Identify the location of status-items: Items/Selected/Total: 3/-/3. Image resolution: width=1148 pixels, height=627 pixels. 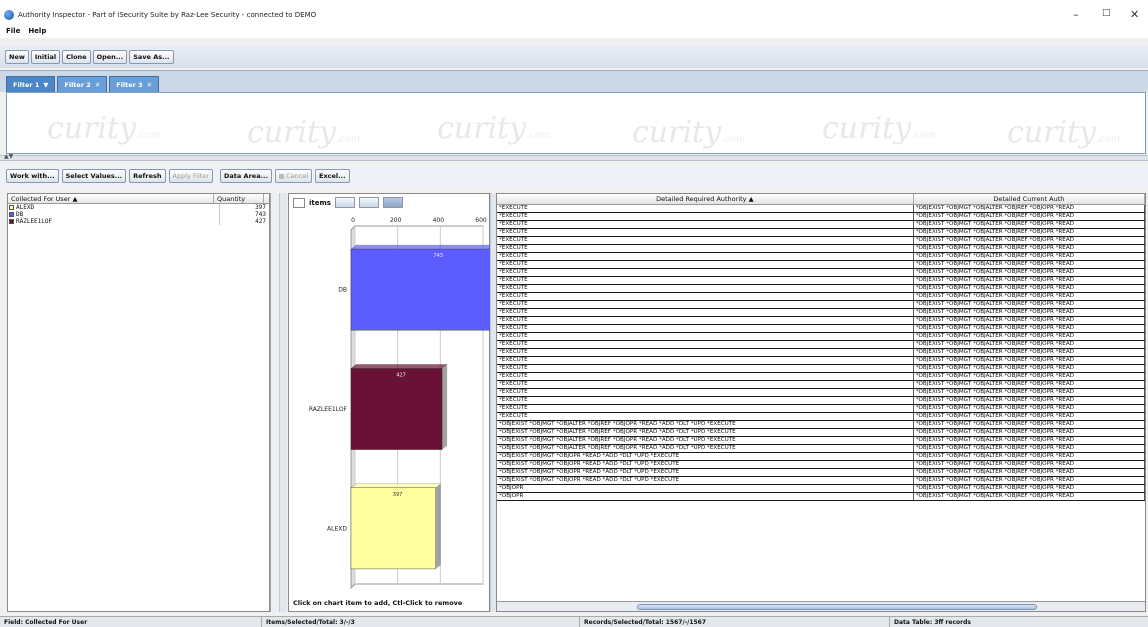
(421, 622).